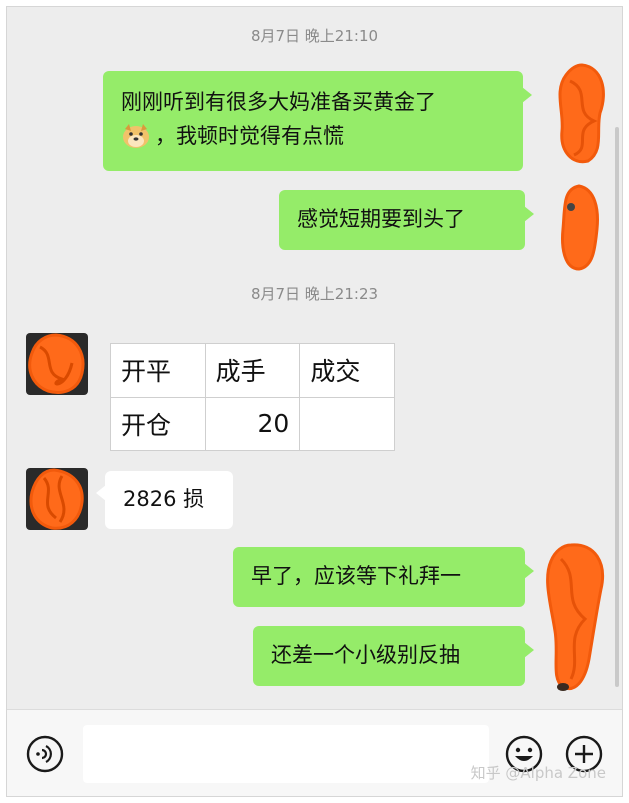 The height and width of the screenshot is (803, 629). I want to click on table-cell: 开仓, so click(158, 423).